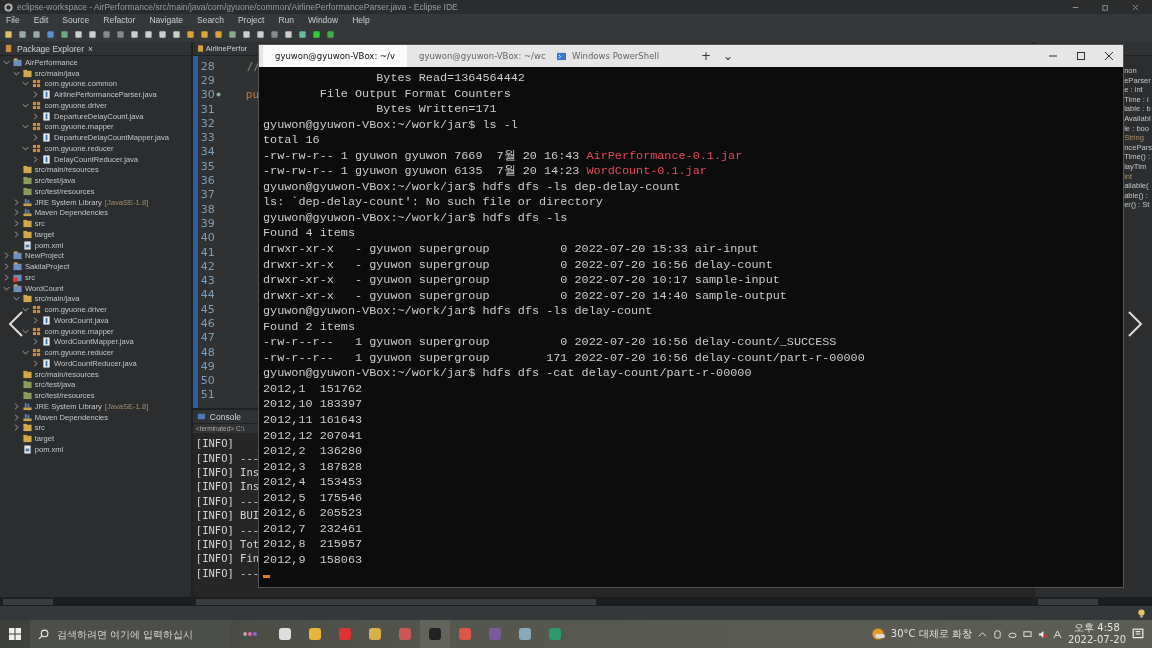 The width and height of the screenshot is (1152, 648). Describe the element at coordinates (286, 20) in the screenshot. I see `menu-item: Run` at that location.